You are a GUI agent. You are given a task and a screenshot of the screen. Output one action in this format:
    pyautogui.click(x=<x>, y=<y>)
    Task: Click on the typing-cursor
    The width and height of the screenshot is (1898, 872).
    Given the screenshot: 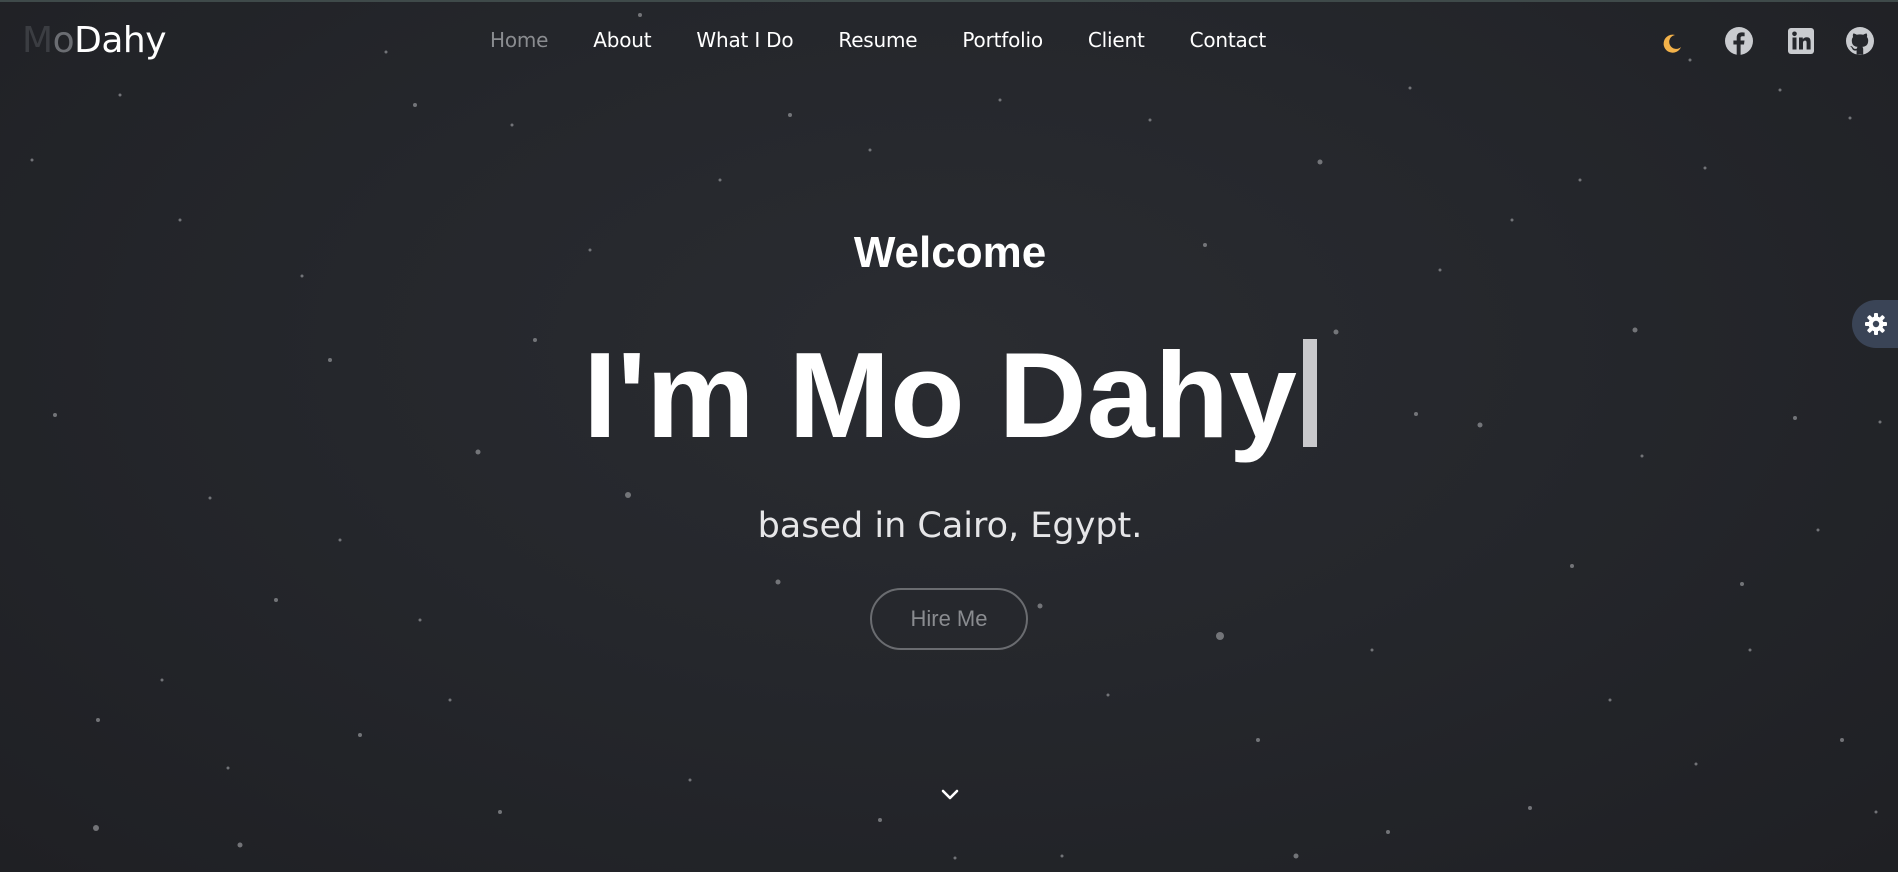 What is the action you would take?
    pyautogui.click(x=1309, y=393)
    